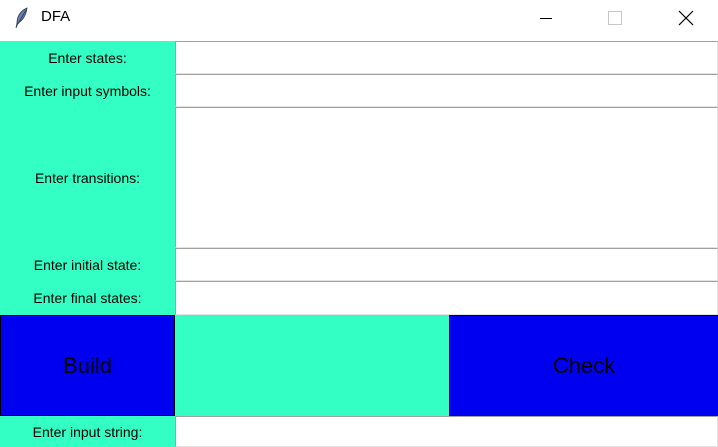 The width and height of the screenshot is (718, 447). I want to click on feather-icon, so click(22, 18).